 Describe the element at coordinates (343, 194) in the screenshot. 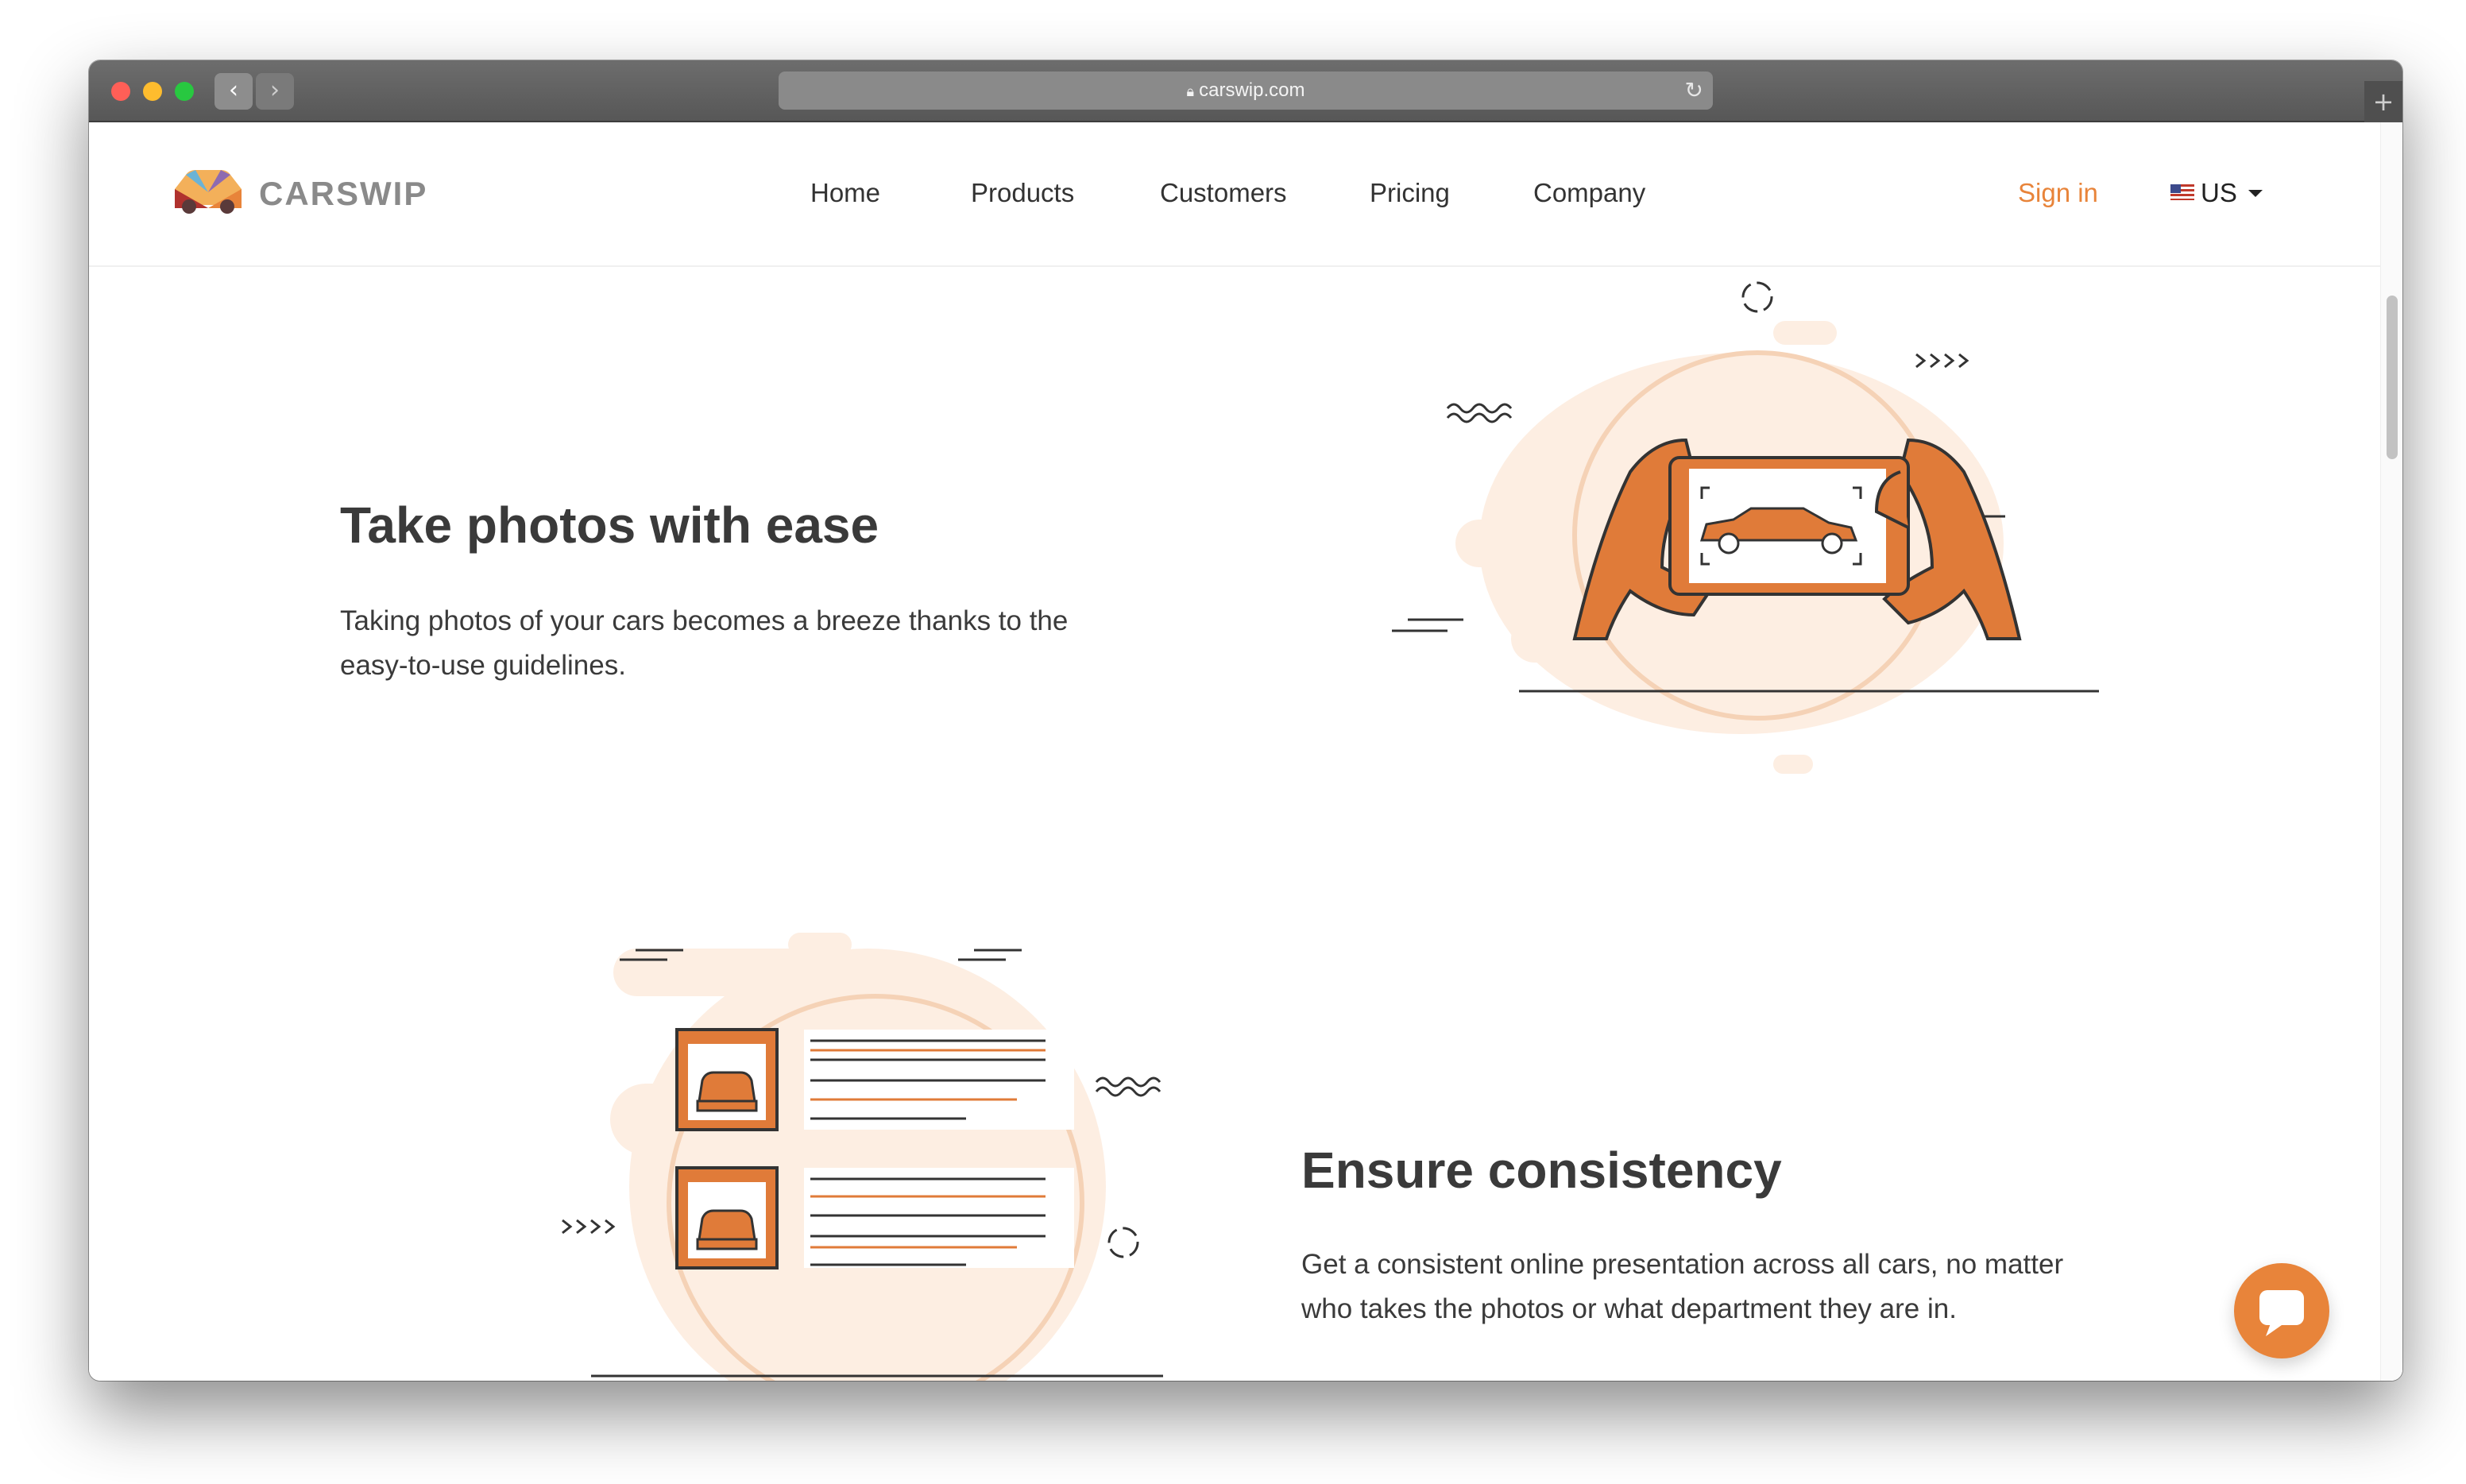

I see `brand-name: CARSWIP` at that location.